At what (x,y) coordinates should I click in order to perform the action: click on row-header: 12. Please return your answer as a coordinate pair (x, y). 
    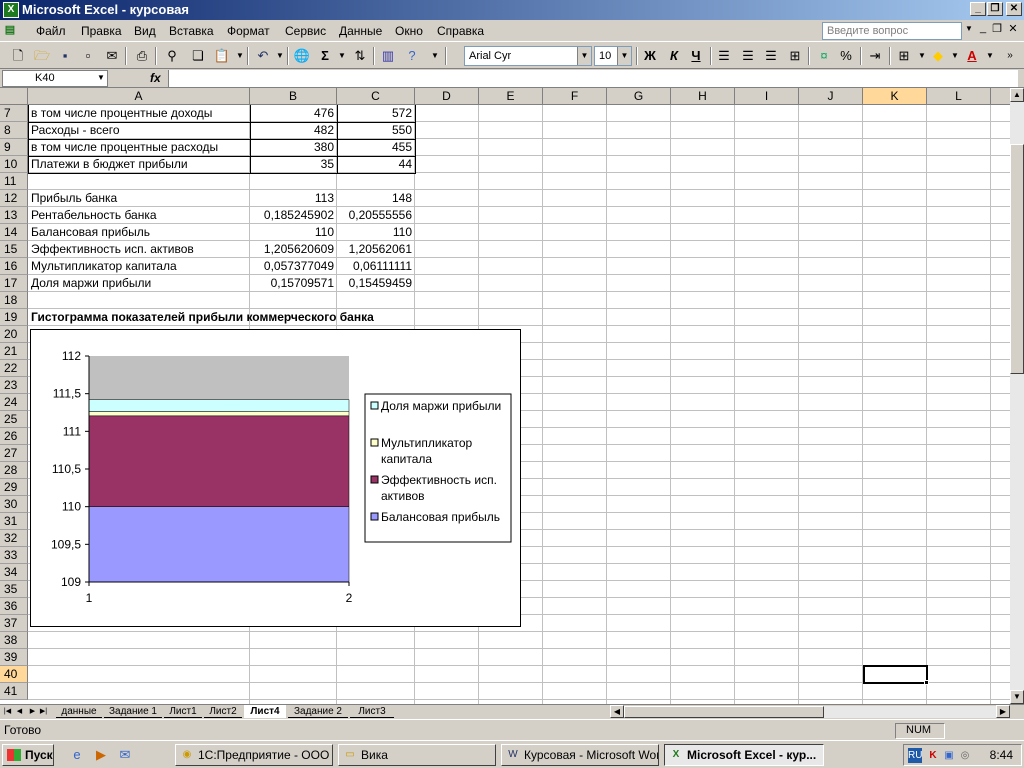
    Looking at the image, I should click on (14, 198).